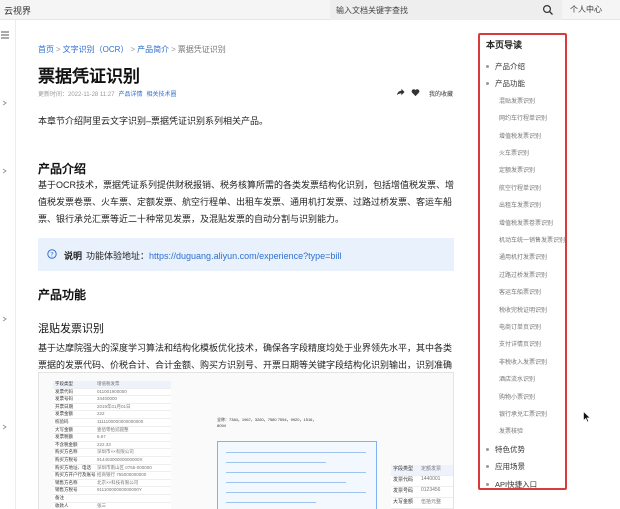 The width and height of the screenshot is (620, 509). What do you see at coordinates (517, 380) in the screenshot?
I see `toc-item-label: 酒店流水识别` at bounding box center [517, 380].